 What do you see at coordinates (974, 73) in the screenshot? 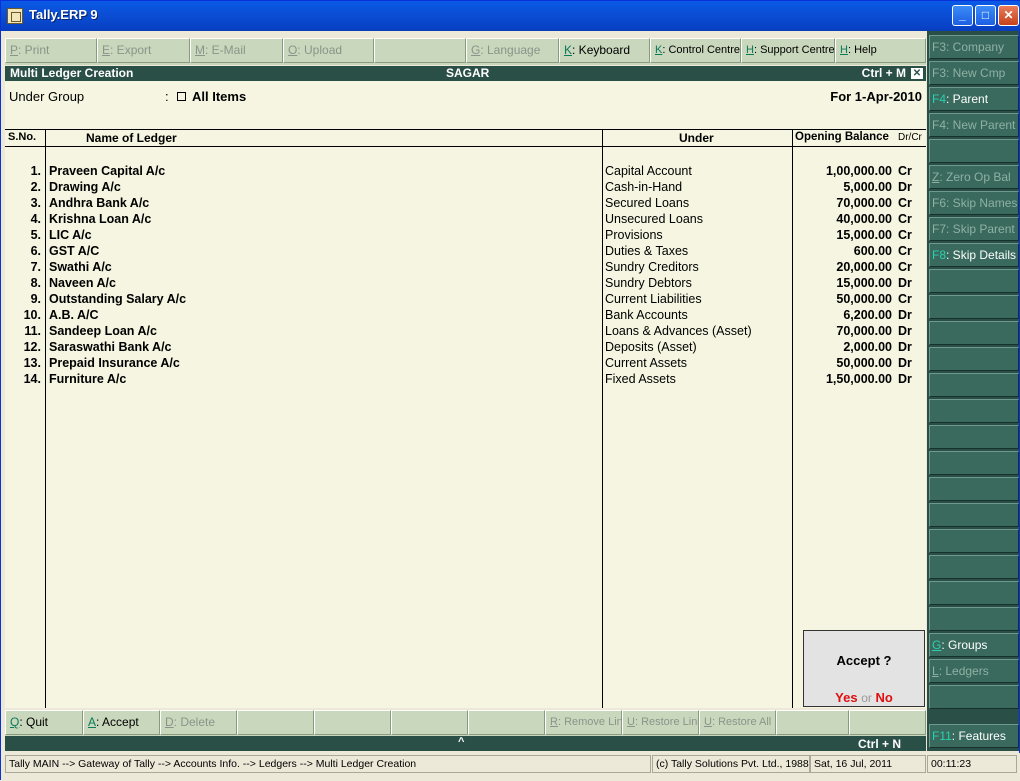
I see `new-cmp-button: F3: New Cmp` at bounding box center [974, 73].